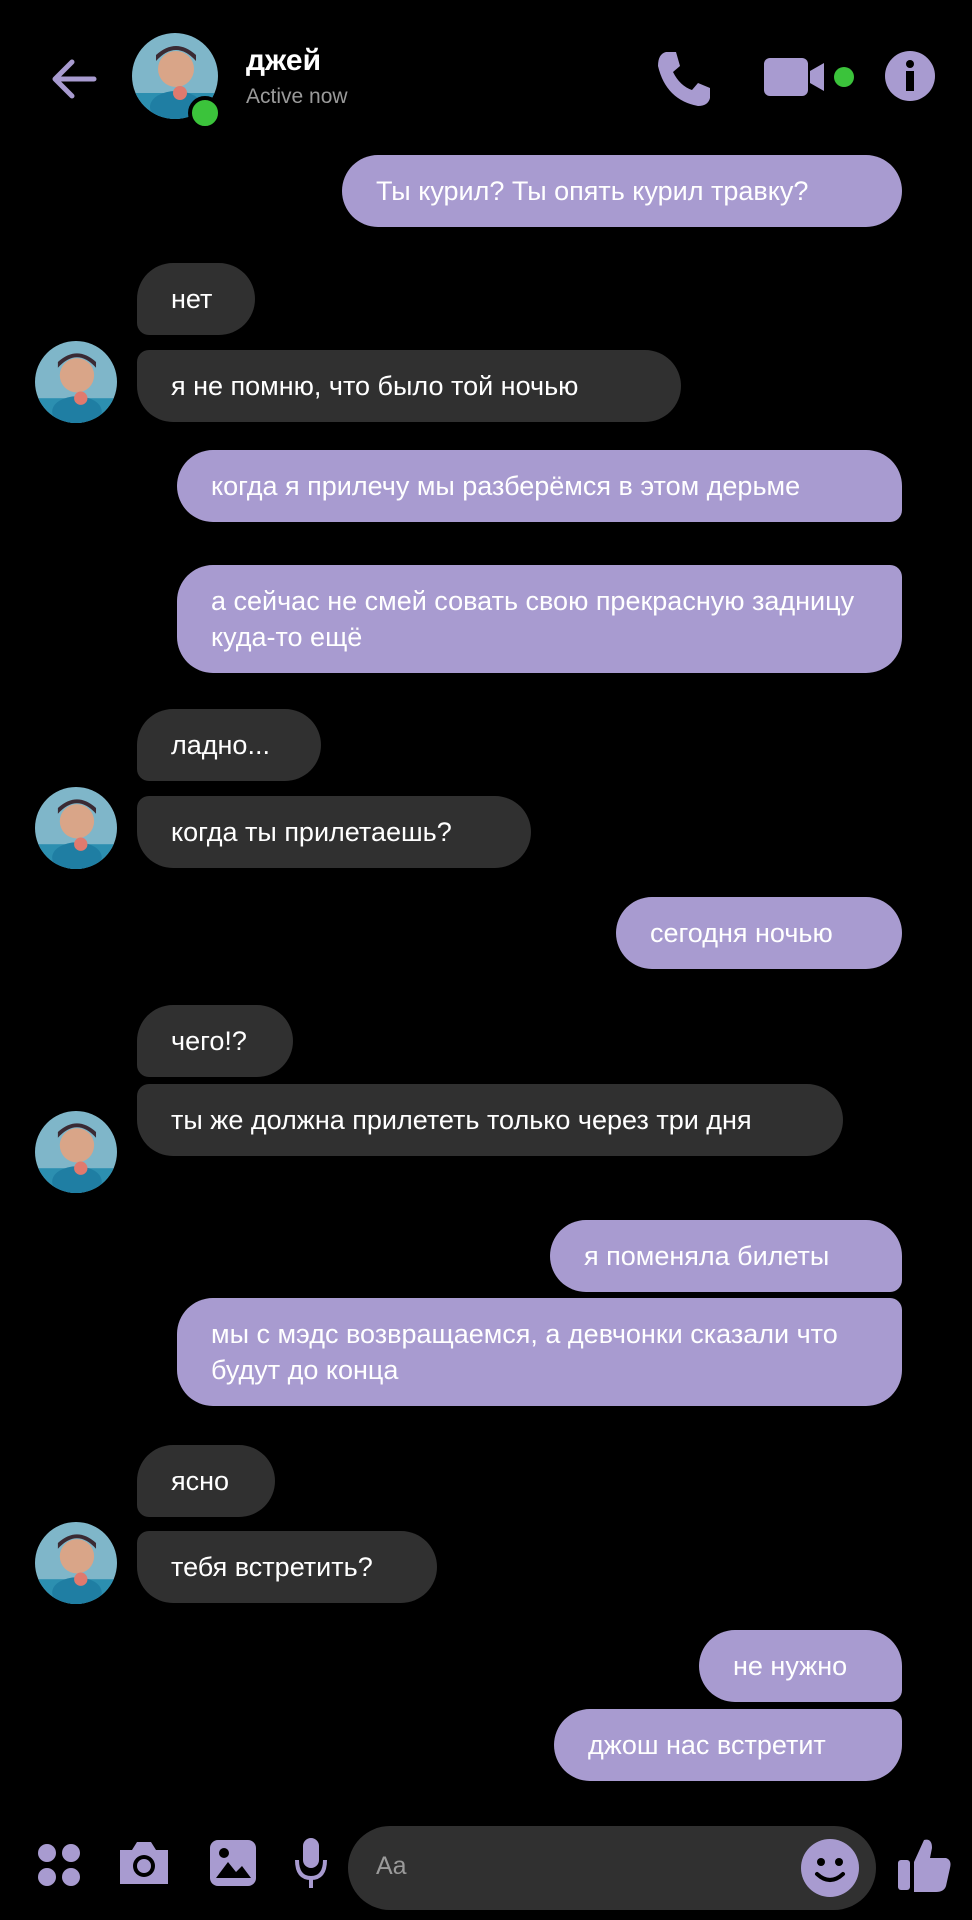 This screenshot has height=1920, width=972. What do you see at coordinates (910, 76) in the screenshot?
I see `info-icon` at bounding box center [910, 76].